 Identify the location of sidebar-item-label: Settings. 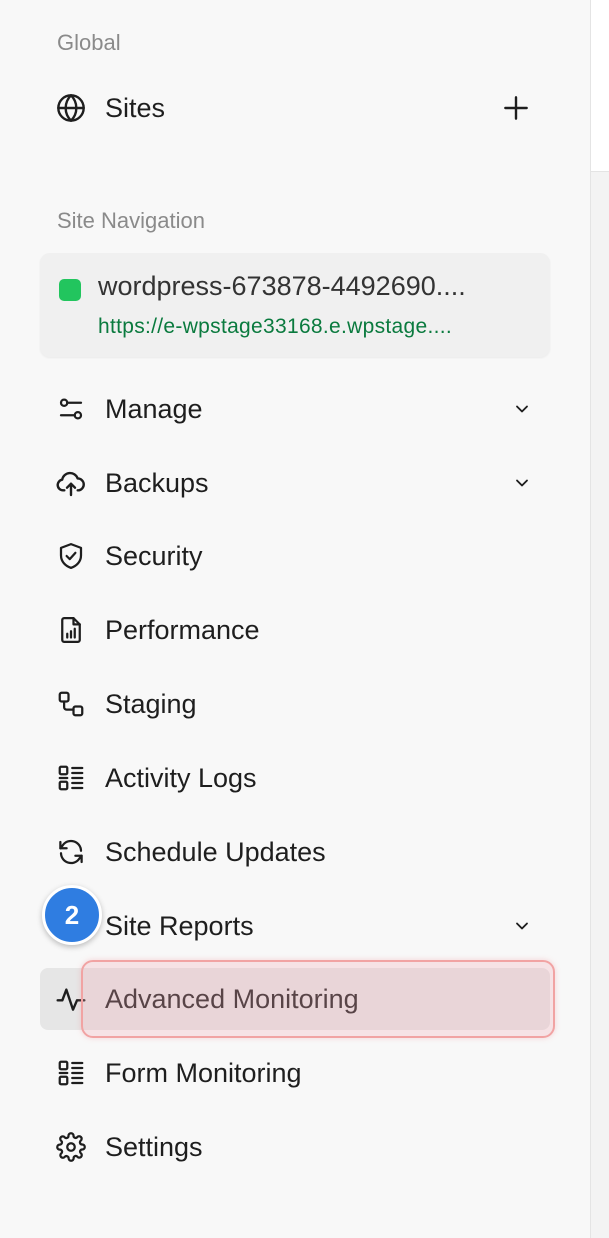
(154, 1146).